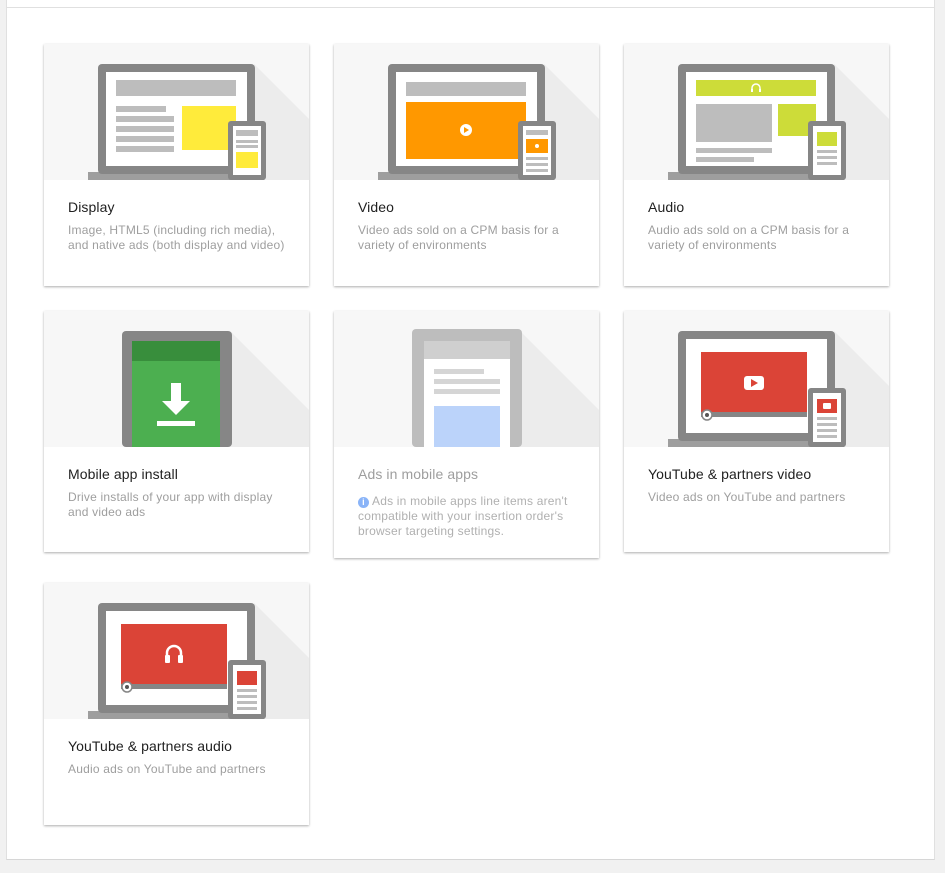  I want to click on video-icon, so click(466, 112).